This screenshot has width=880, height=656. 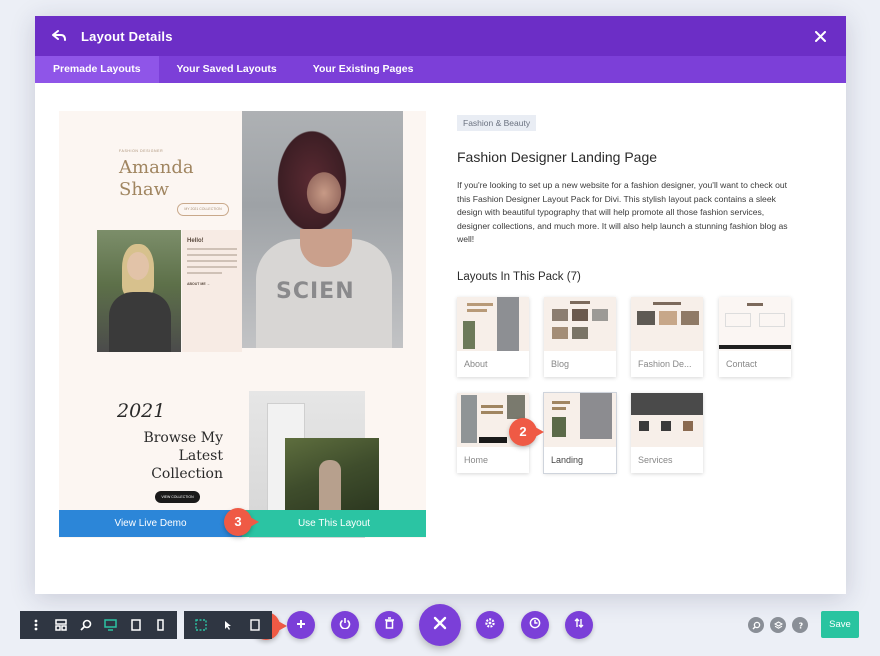 What do you see at coordinates (203, 209) in the screenshot?
I see `preview-pill: MY 2021 COLLECTION` at bounding box center [203, 209].